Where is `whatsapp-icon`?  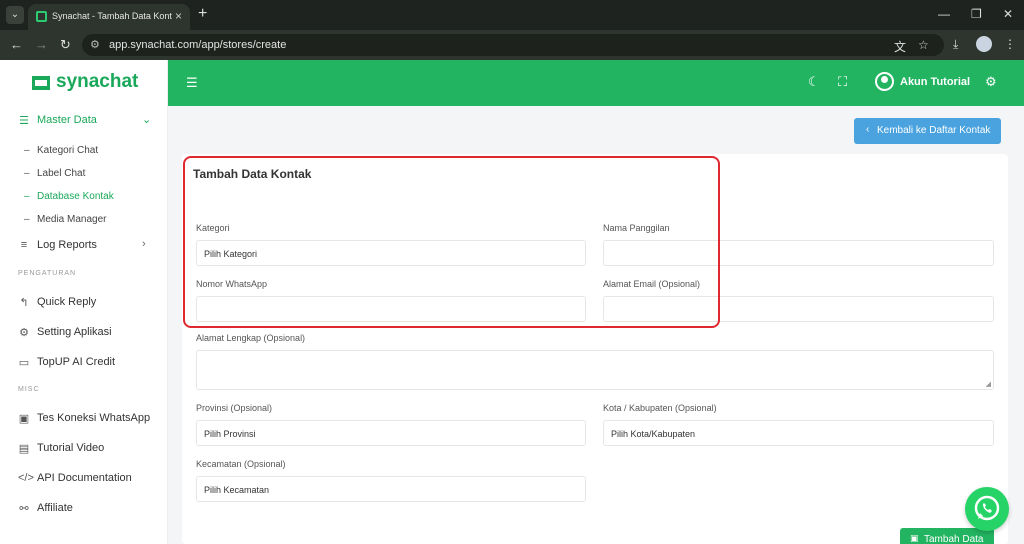 whatsapp-icon is located at coordinates (987, 508).